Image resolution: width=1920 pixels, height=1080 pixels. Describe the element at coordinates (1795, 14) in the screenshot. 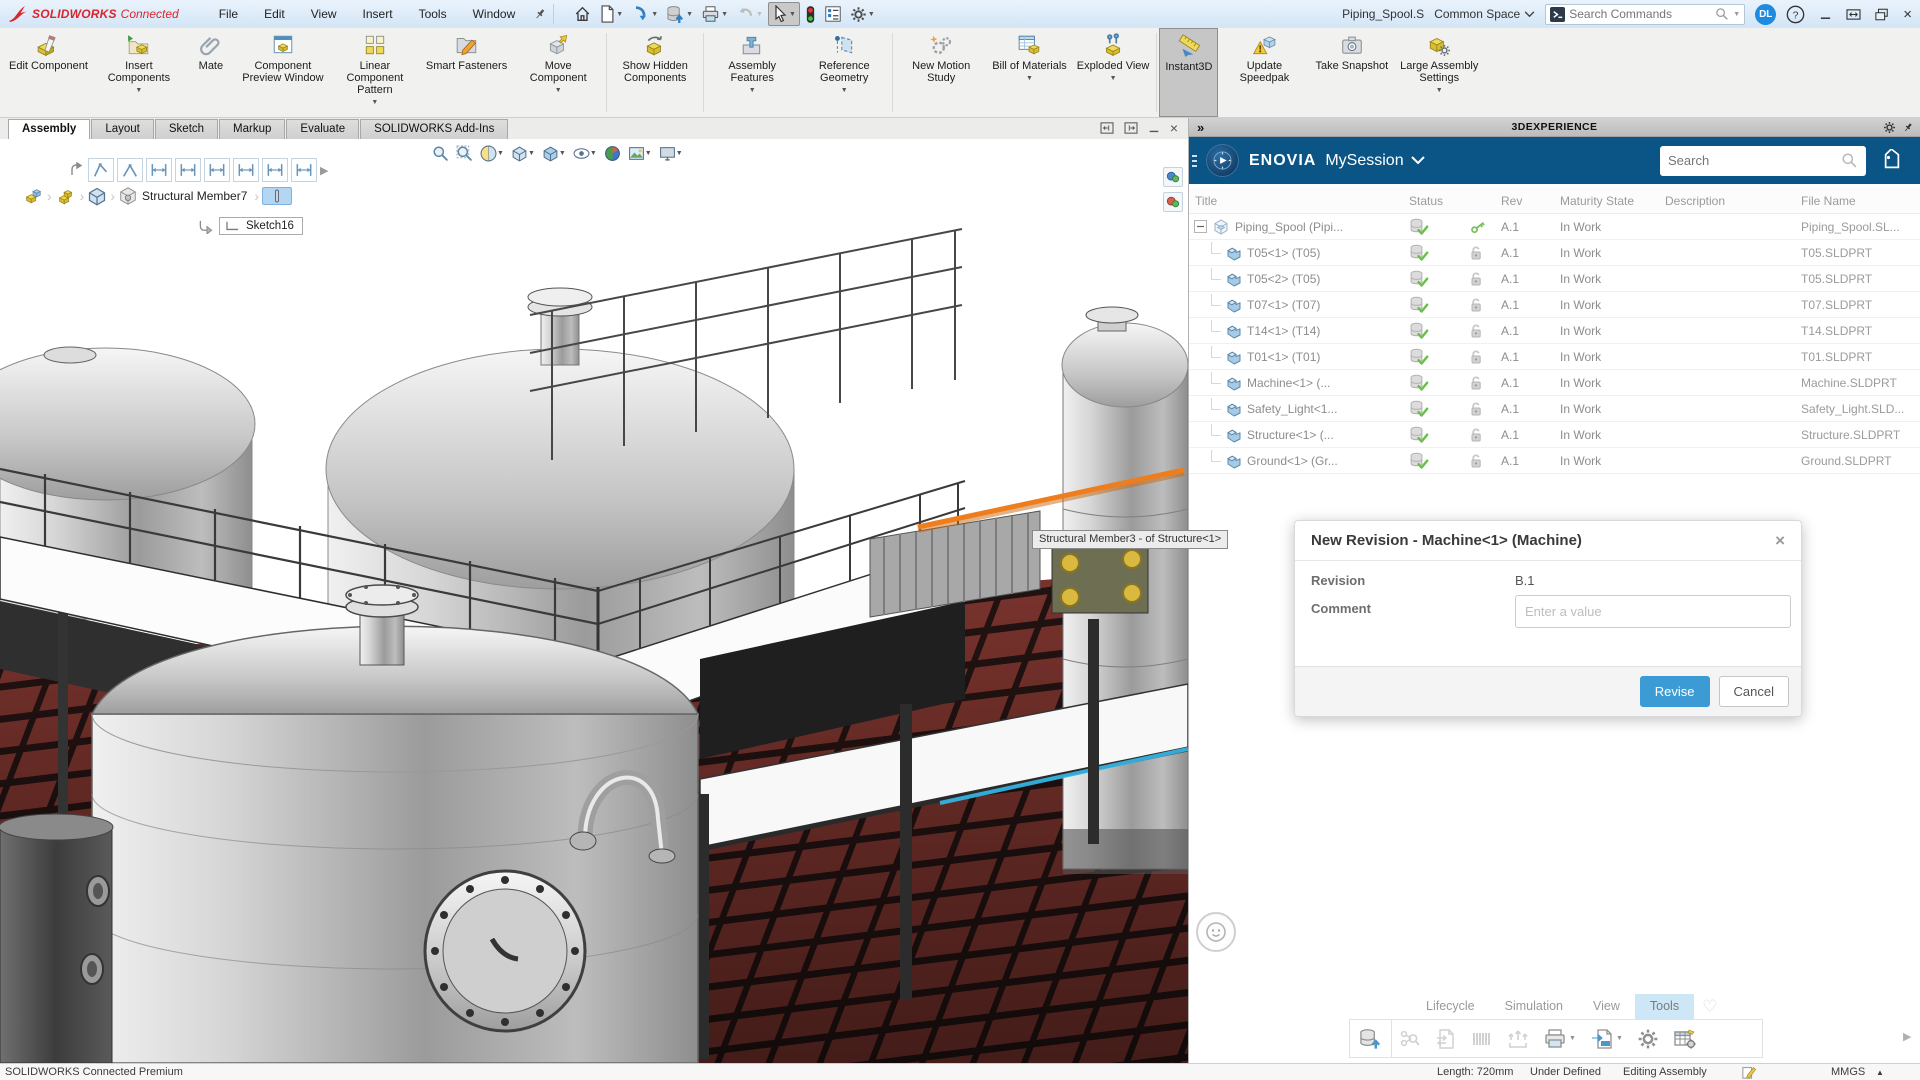

I see `help-icon: ?` at that location.